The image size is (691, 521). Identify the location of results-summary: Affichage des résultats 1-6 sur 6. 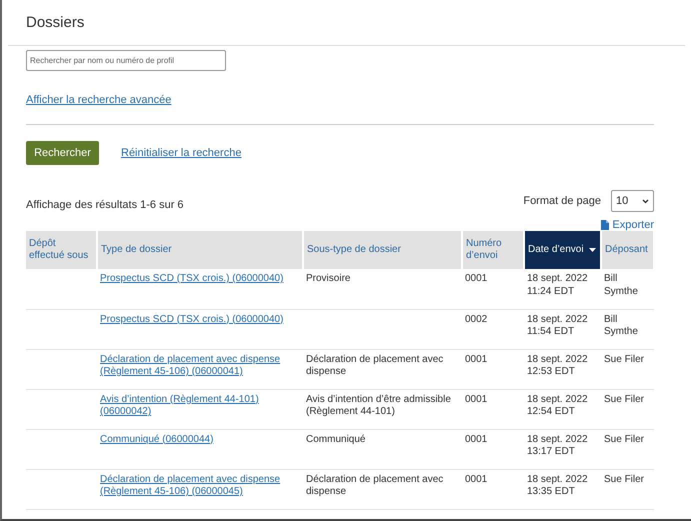
(105, 205).